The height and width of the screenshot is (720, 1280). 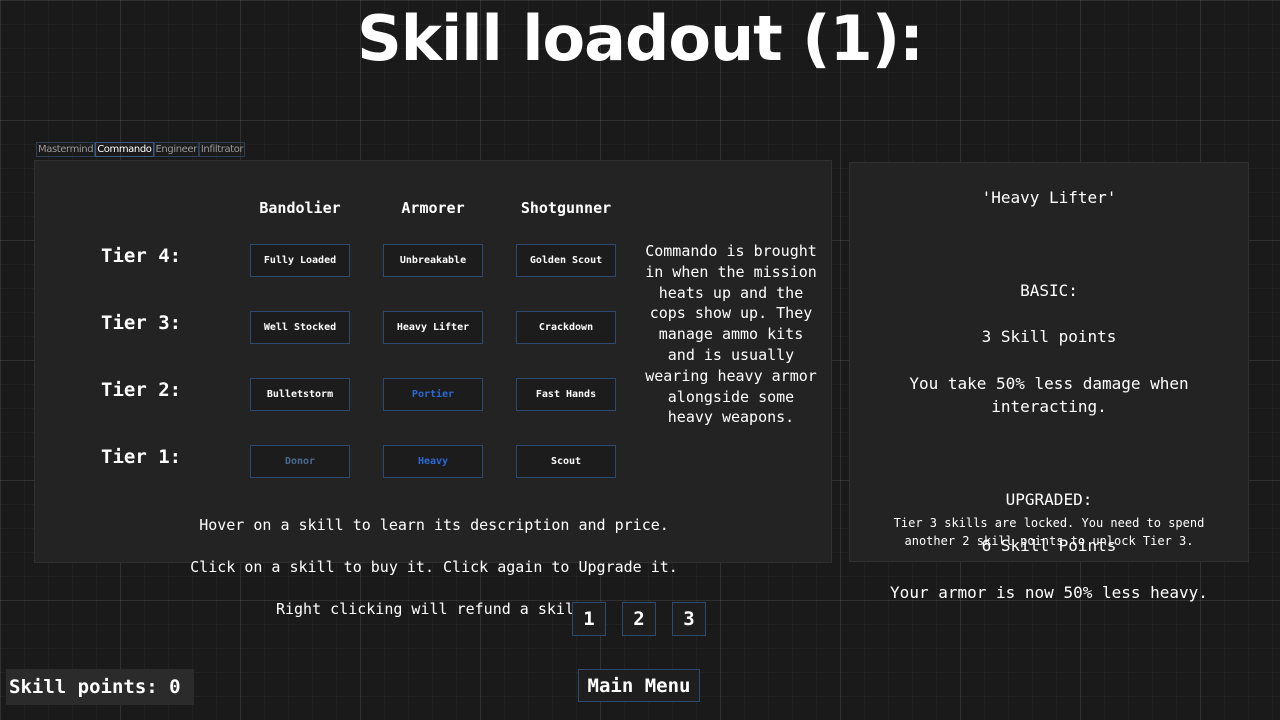 What do you see at coordinates (300, 260) in the screenshot?
I see `skill-fully-loaded: Fully Loaded` at bounding box center [300, 260].